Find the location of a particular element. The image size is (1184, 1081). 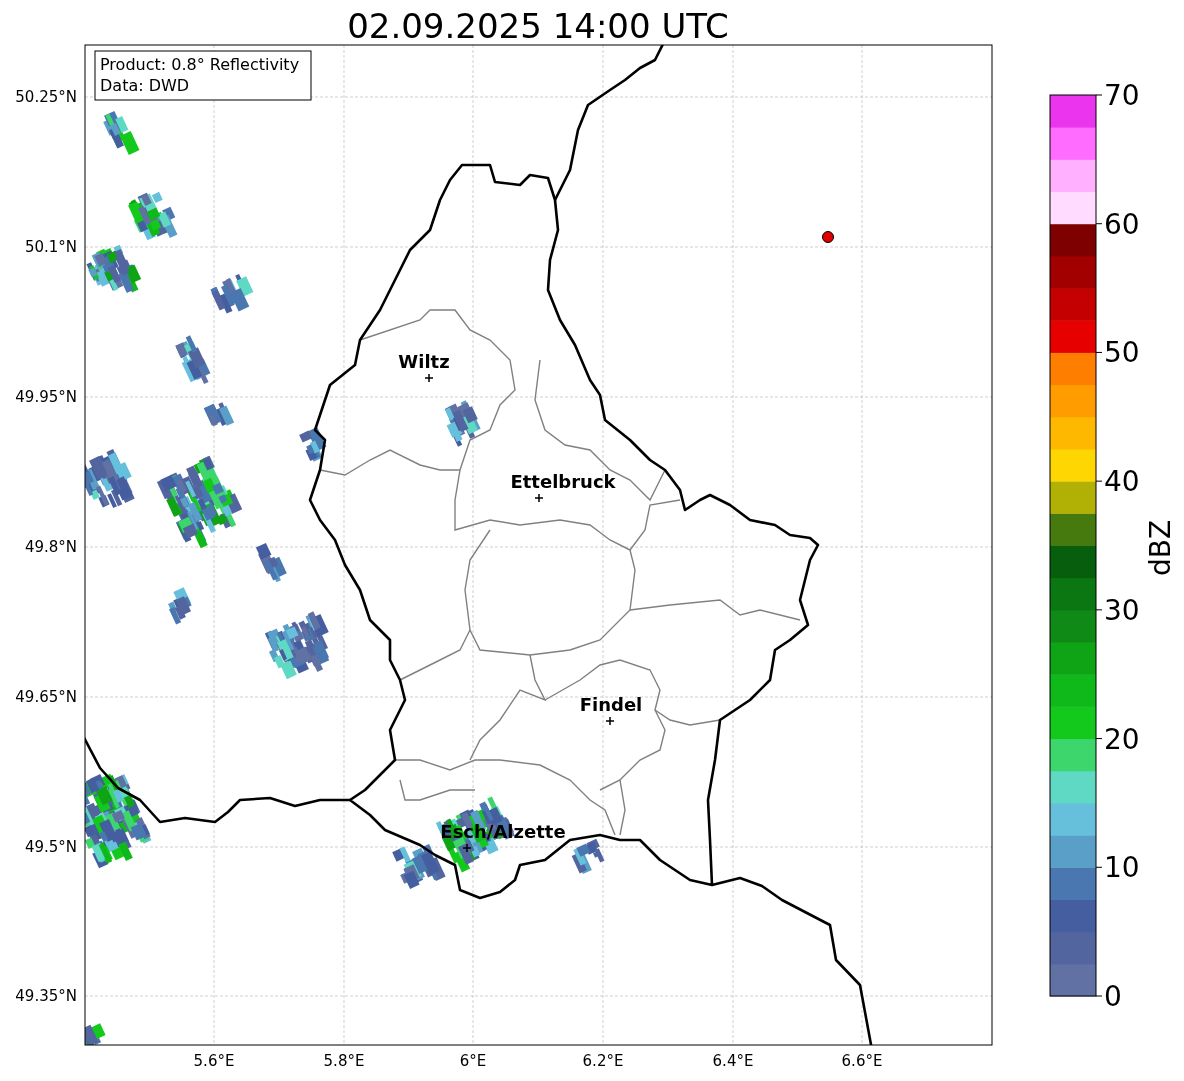

colorbar-tick-label: 50 is located at coordinates (1122, 353).